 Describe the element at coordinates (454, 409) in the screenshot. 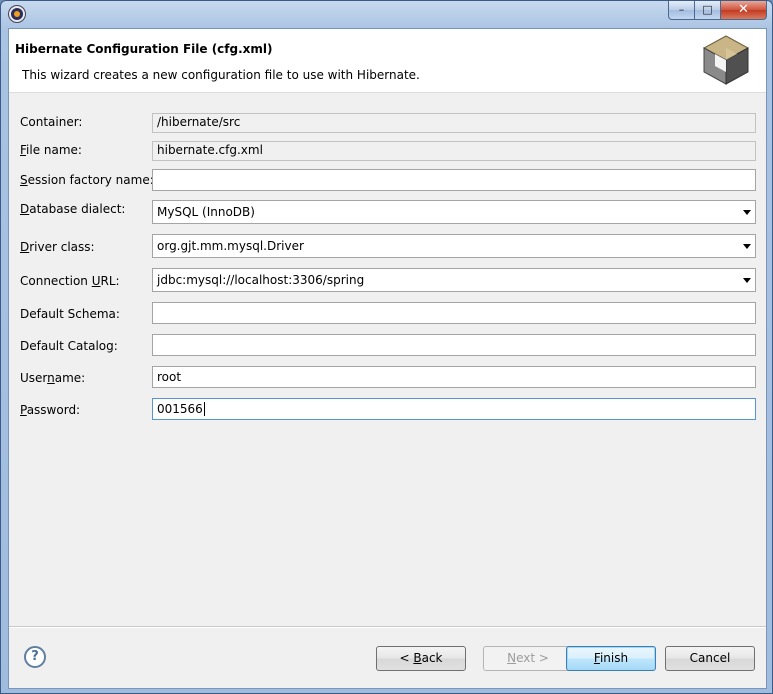

I see `password-input: 001566` at that location.